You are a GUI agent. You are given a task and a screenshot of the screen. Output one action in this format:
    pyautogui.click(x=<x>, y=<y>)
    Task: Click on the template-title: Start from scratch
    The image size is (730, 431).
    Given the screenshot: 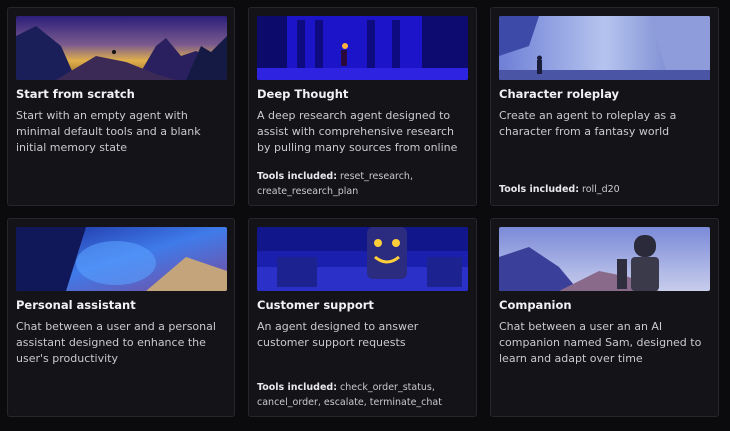 What is the action you would take?
    pyautogui.click(x=75, y=94)
    